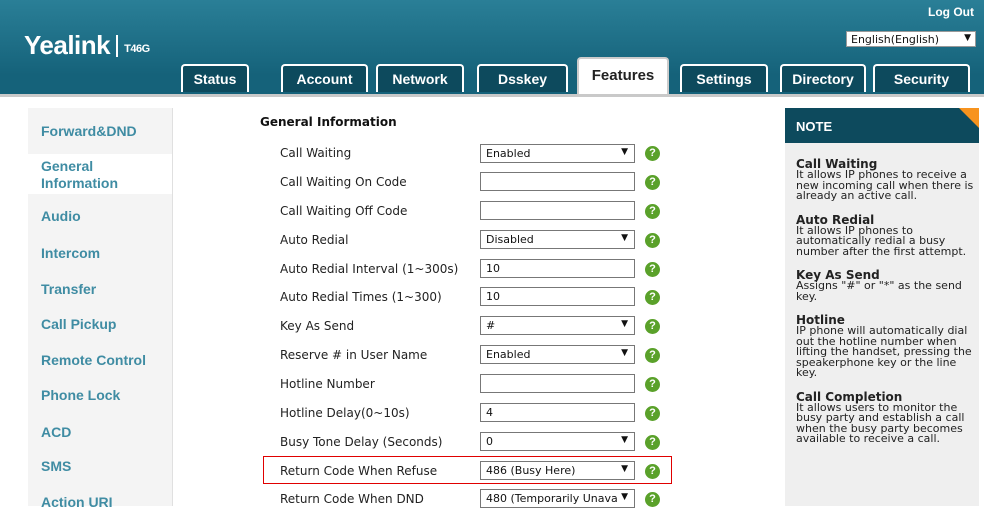 This screenshot has height=511, width=984. I want to click on key-as-send-value: #, so click(491, 325).